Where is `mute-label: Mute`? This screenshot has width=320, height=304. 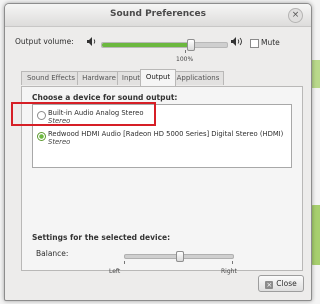
mute-label: Mute is located at coordinates (270, 42).